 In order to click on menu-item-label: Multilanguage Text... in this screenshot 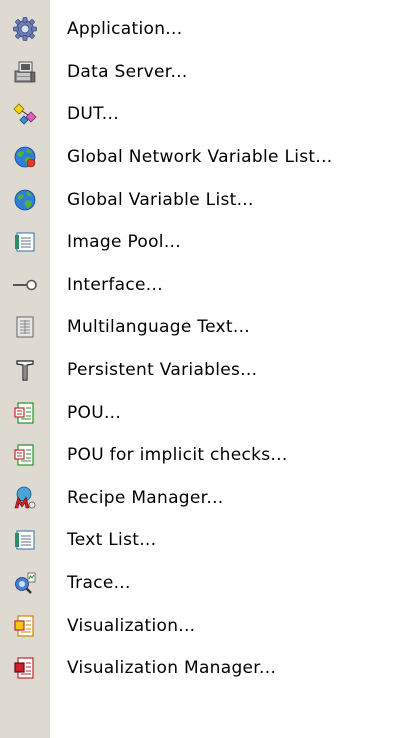, I will do `click(158, 327)`.